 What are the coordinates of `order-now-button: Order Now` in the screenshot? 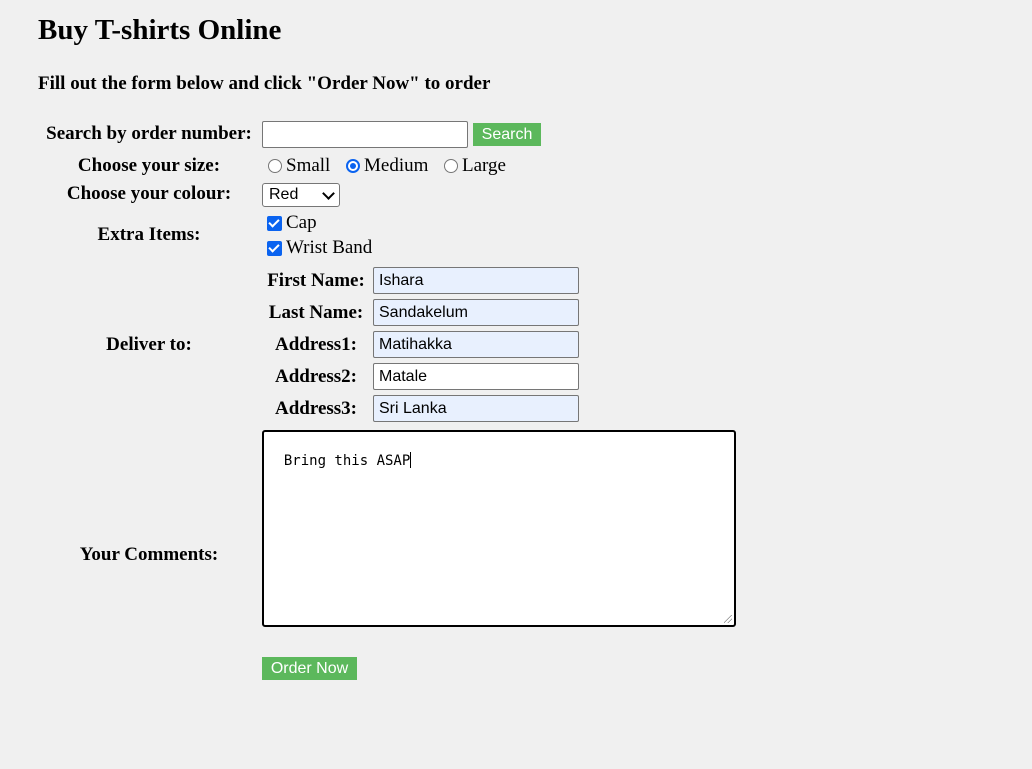 It's located at (309, 668).